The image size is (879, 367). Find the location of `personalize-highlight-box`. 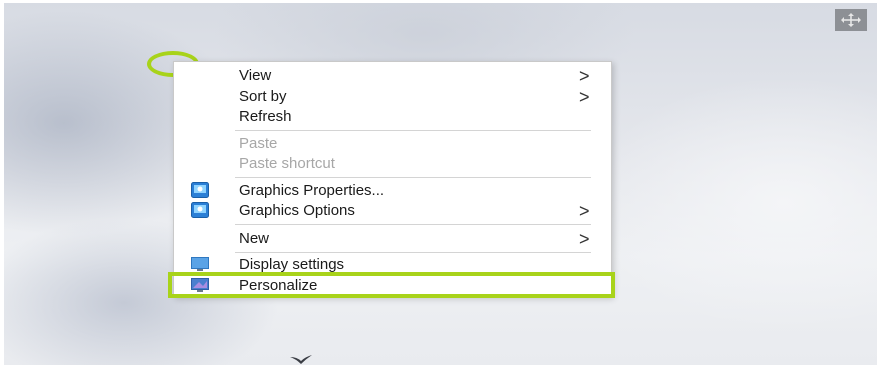

personalize-highlight-box is located at coordinates (391, 285).